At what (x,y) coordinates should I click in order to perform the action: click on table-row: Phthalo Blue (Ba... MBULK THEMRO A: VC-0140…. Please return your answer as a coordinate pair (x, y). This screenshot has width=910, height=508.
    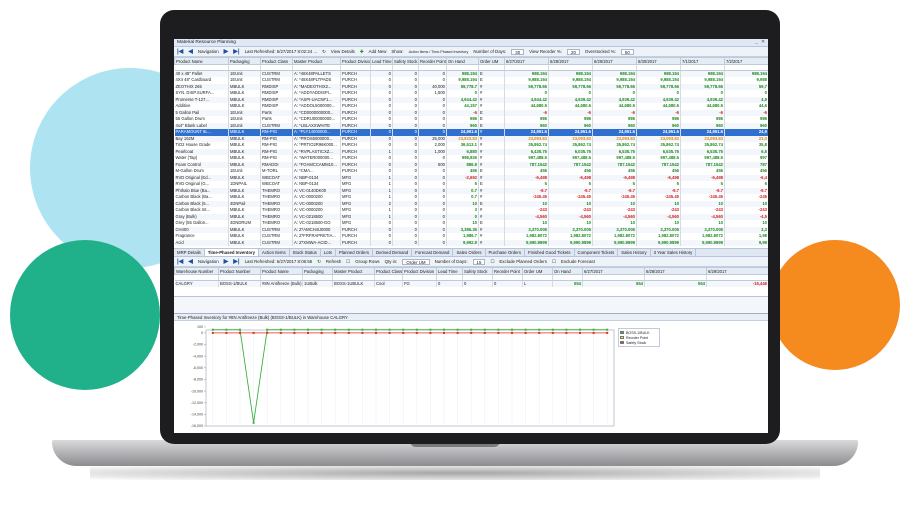
    Looking at the image, I should click on (471, 190).